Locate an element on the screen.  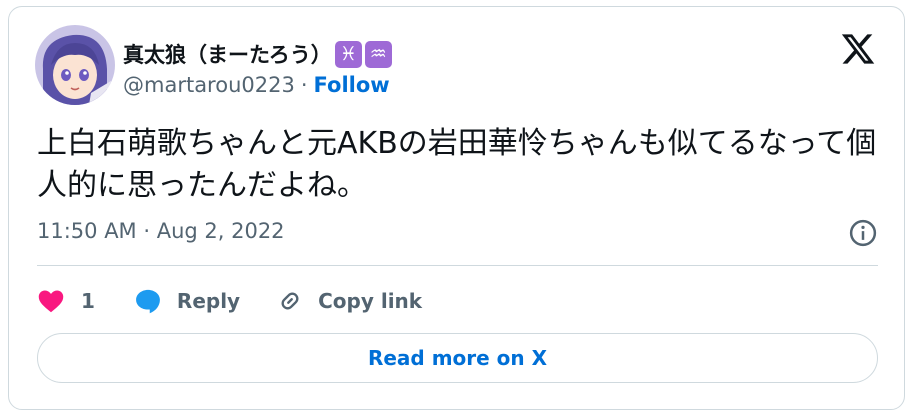
author-handle: @martarou0223 is located at coordinates (209, 85).